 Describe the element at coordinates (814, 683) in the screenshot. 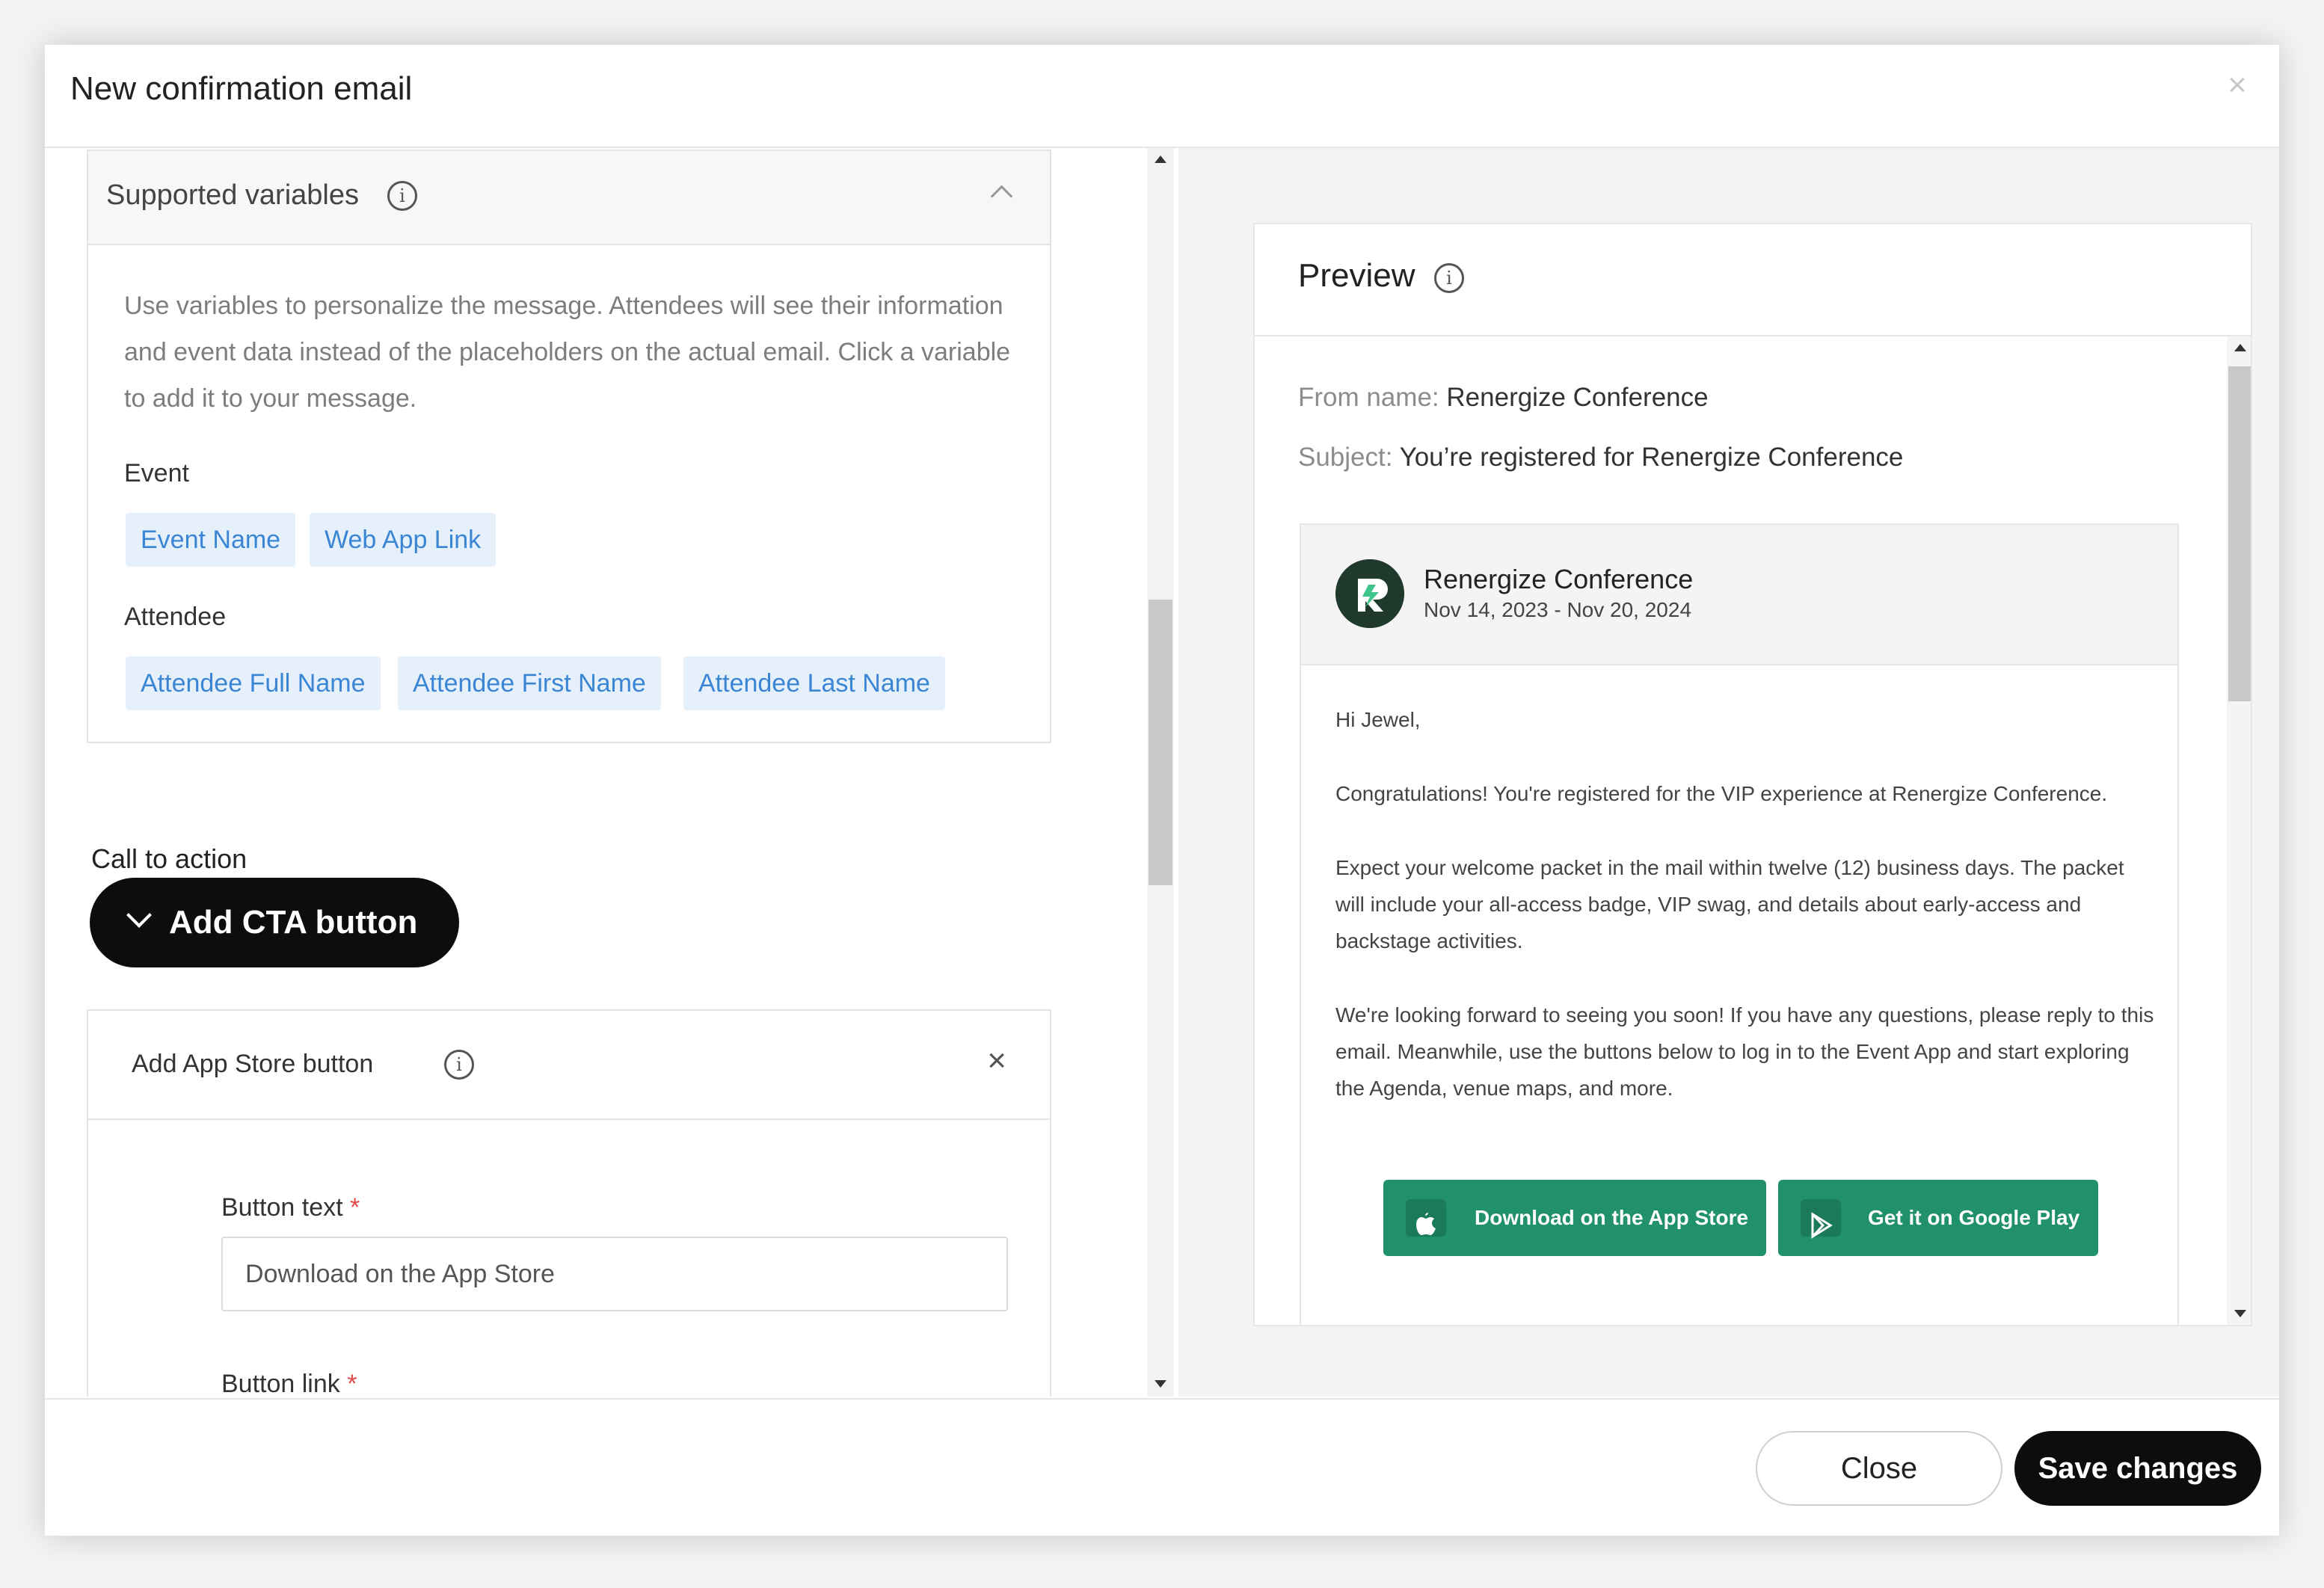

I see `variable-chip-attendee-last-name: Attendee Last Name` at that location.